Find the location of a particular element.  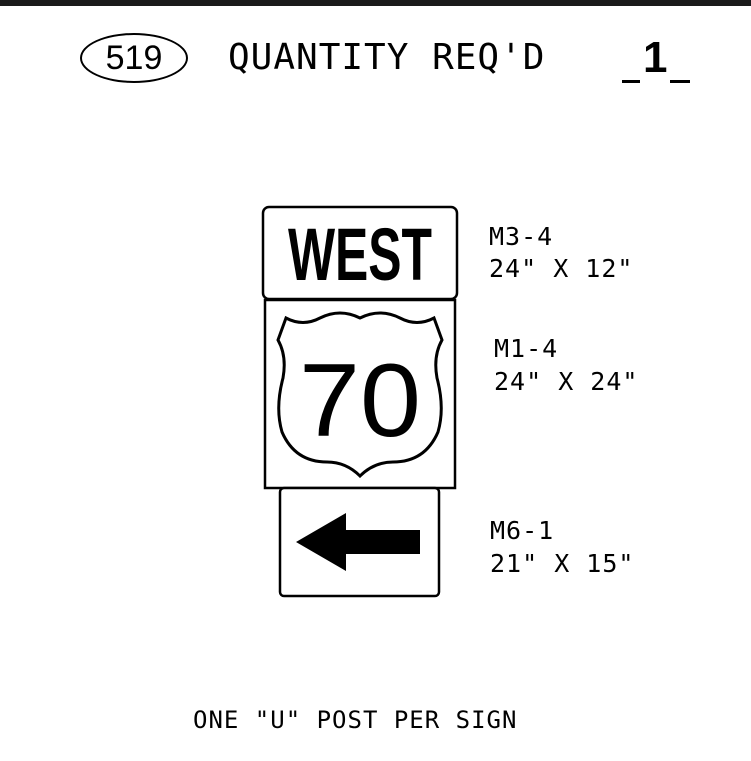

west-sign: WEST is located at coordinates (360, 253).